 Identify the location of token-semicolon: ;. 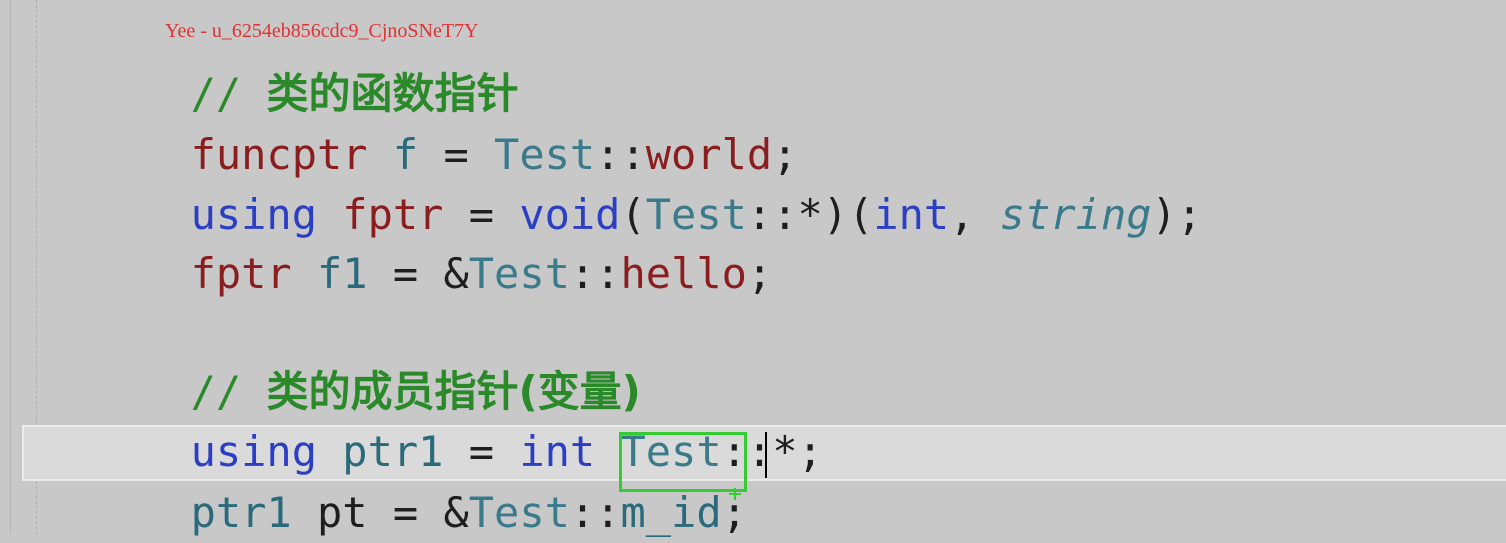
(759, 273).